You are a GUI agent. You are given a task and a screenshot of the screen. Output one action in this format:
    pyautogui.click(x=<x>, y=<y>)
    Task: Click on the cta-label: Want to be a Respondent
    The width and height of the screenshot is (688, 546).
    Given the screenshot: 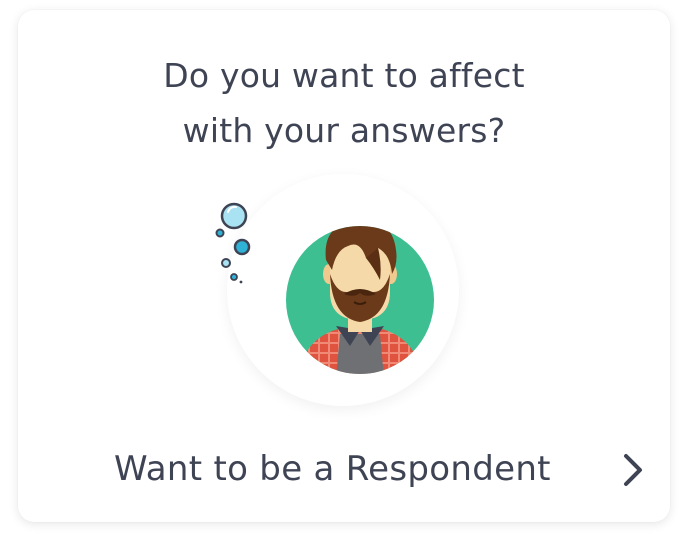 What is the action you would take?
    pyautogui.click(x=332, y=469)
    